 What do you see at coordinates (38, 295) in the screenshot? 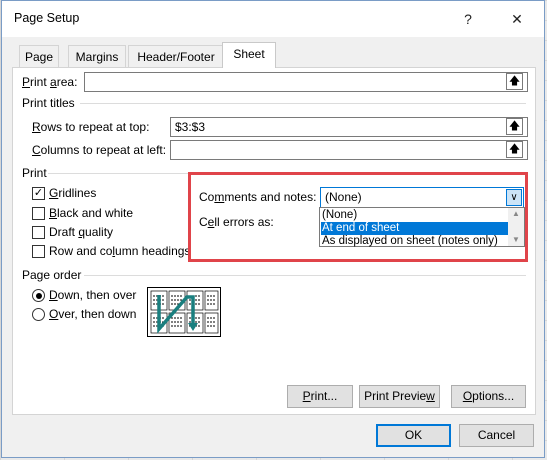
I see `down-then-over-radio` at bounding box center [38, 295].